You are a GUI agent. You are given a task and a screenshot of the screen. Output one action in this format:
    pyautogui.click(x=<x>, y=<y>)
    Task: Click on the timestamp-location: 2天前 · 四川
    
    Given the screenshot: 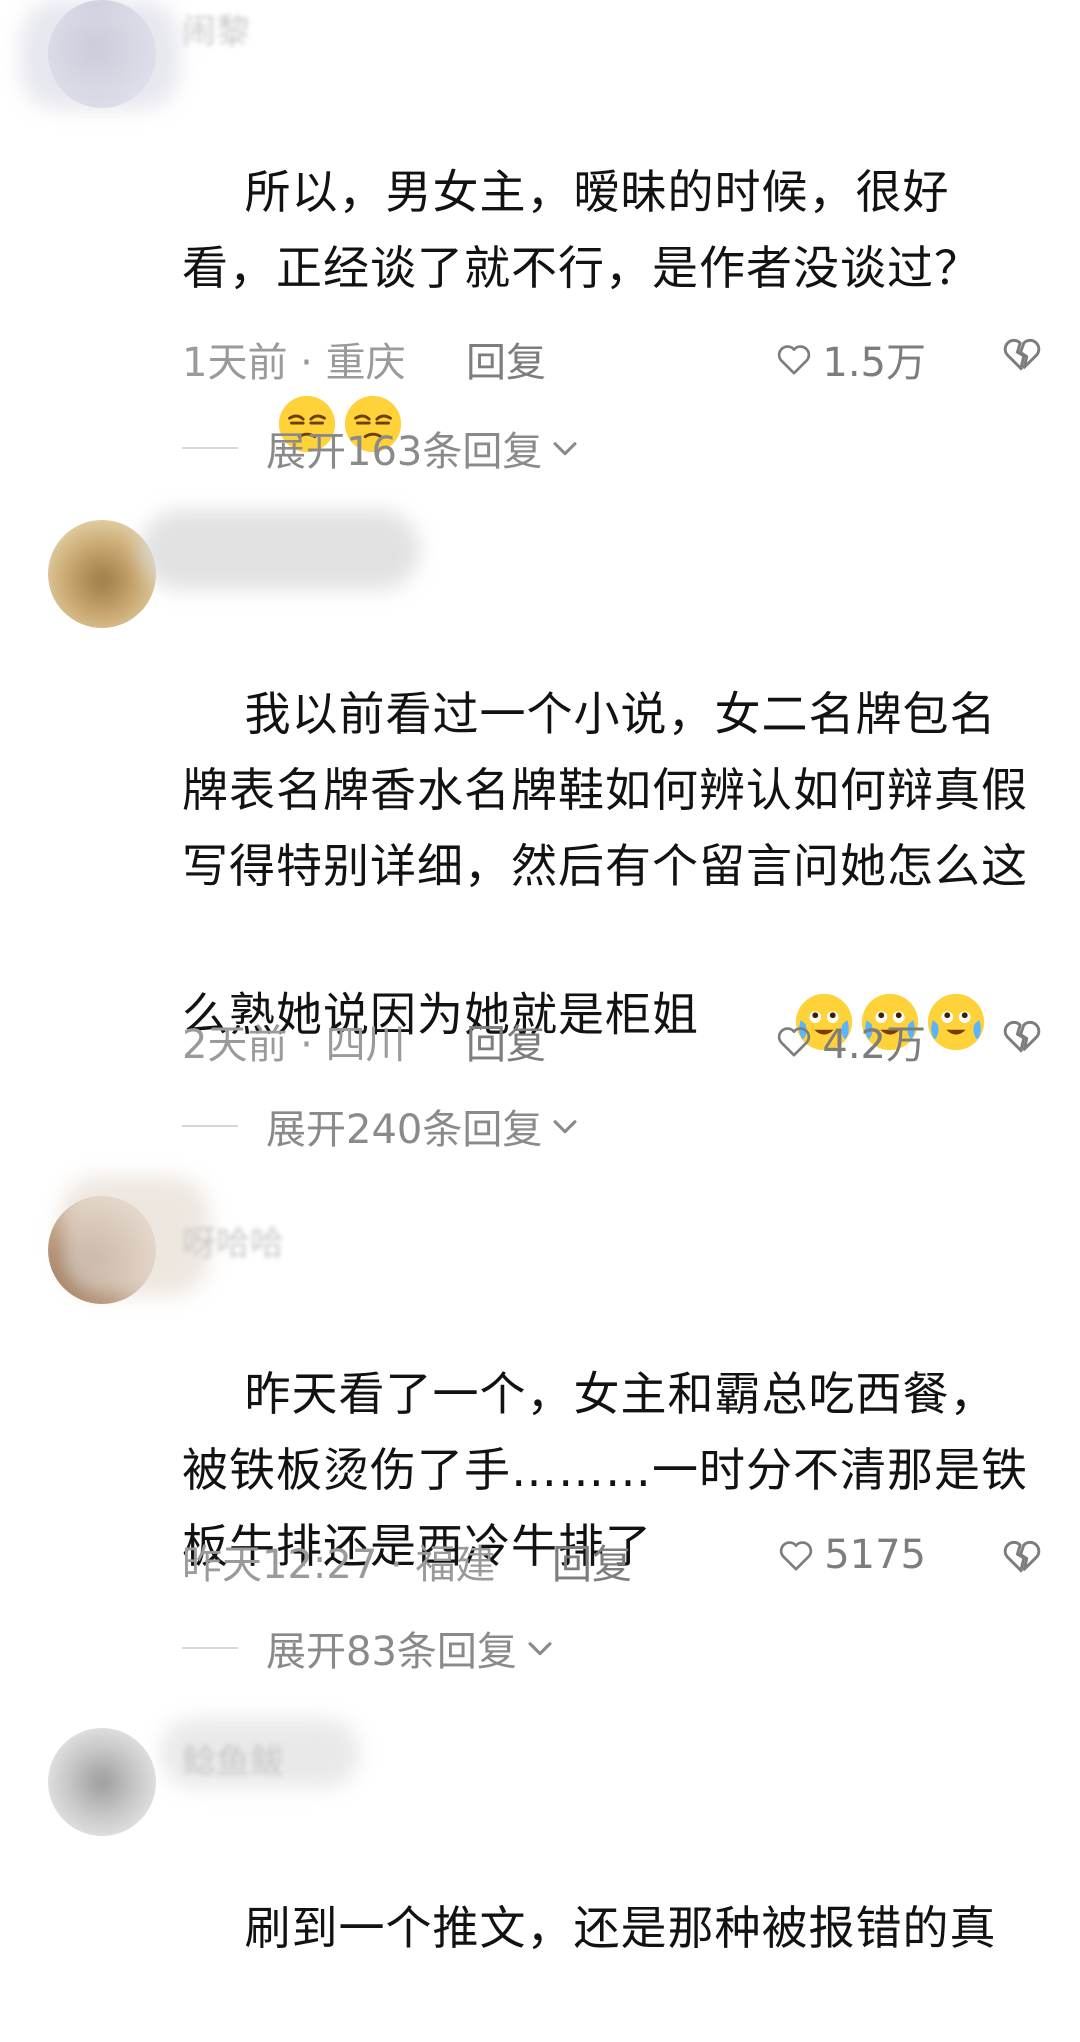 What is the action you would take?
    pyautogui.click(x=294, y=1045)
    